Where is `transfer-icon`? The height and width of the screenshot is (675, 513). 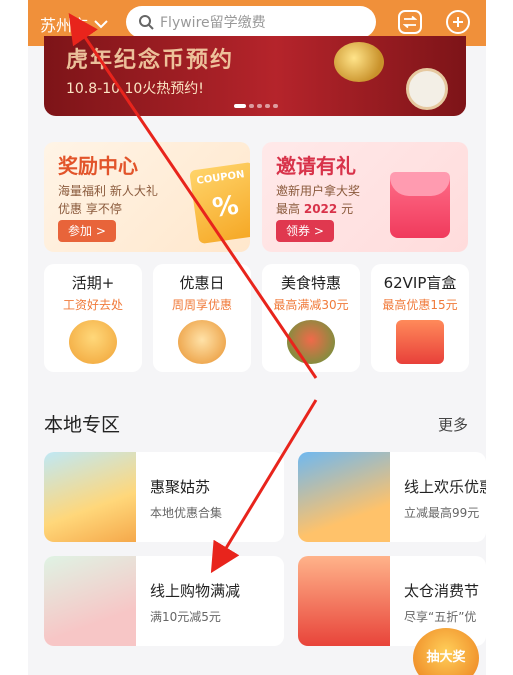 transfer-icon is located at coordinates (410, 22).